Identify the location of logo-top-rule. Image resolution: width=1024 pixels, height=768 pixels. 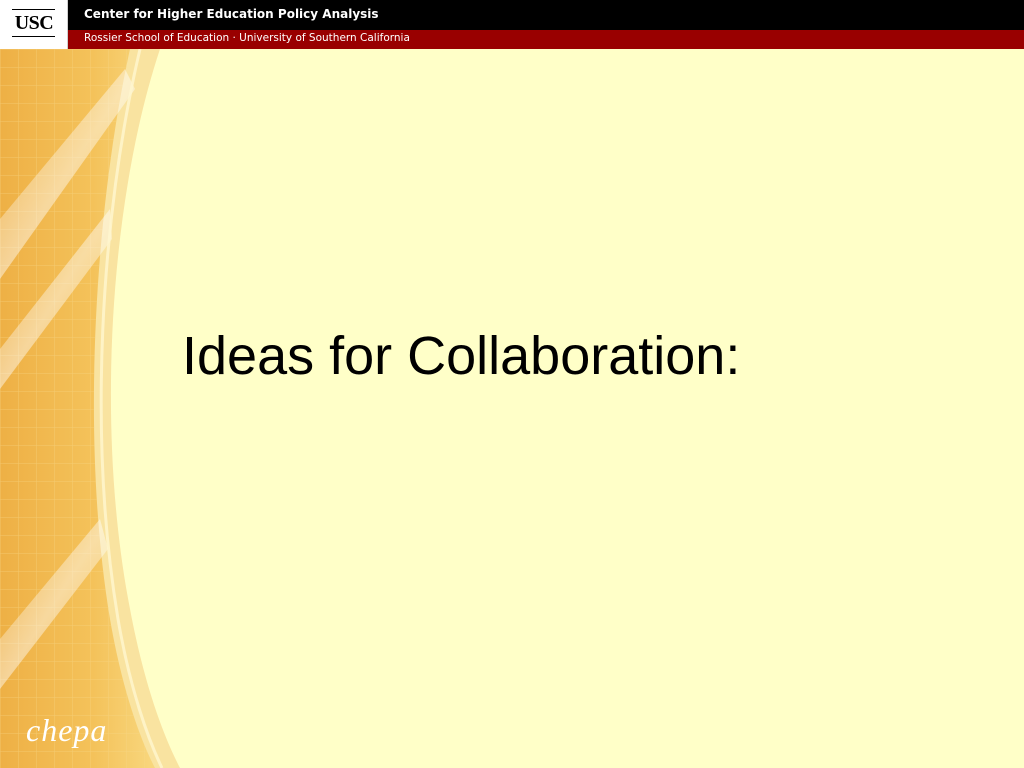
(33, 9).